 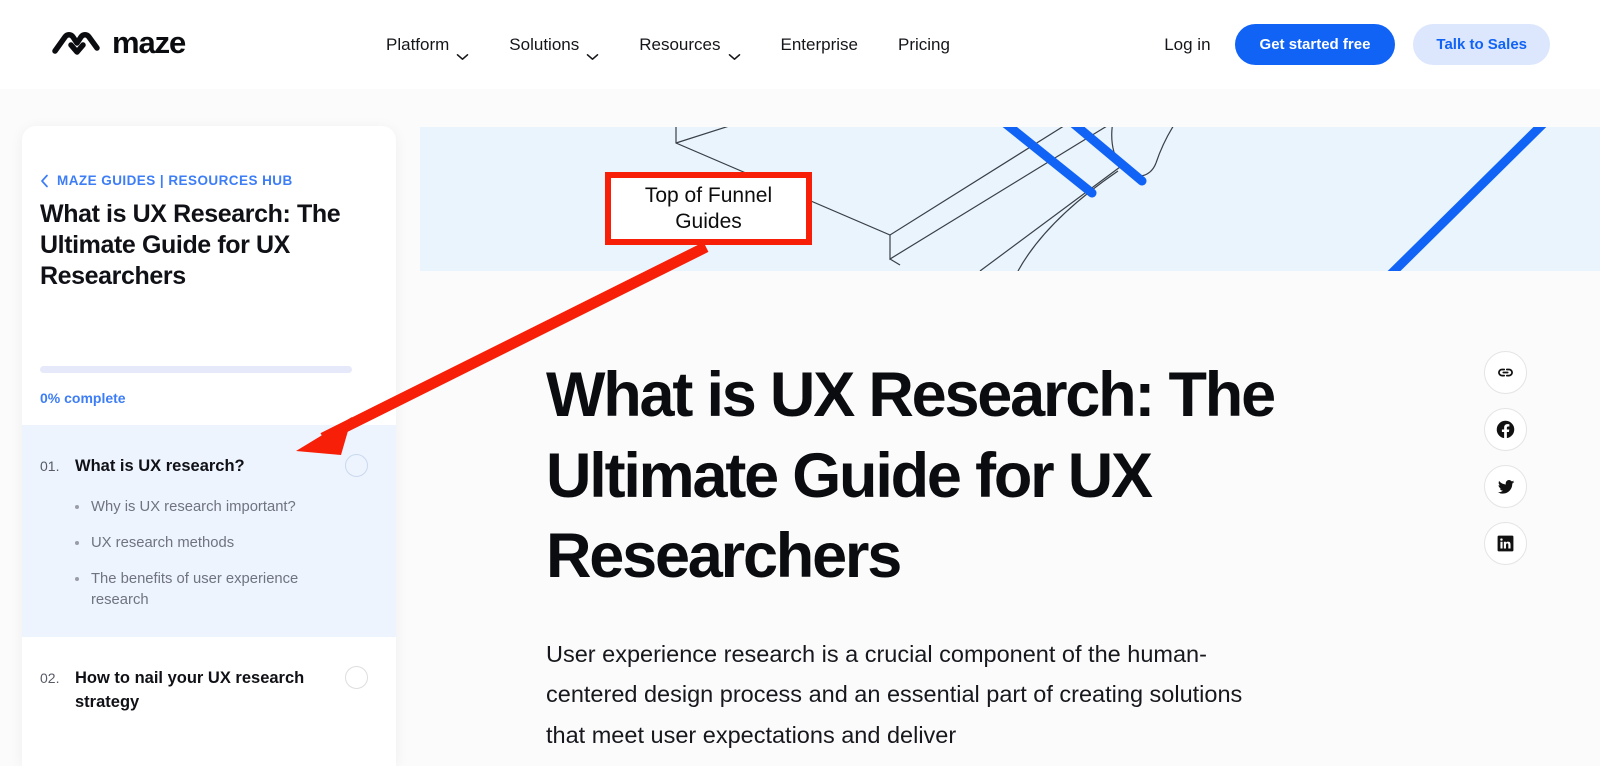 What do you see at coordinates (196, 369) in the screenshot?
I see `progress-bar` at bounding box center [196, 369].